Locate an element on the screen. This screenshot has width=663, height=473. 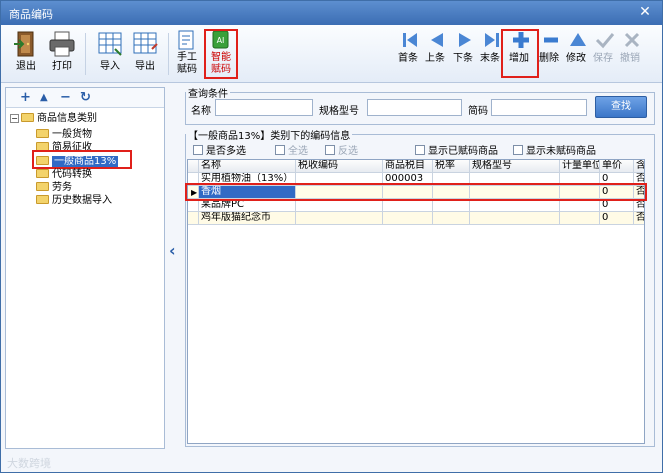
expand-toggle-icon: − is located at coordinates (14, 118).